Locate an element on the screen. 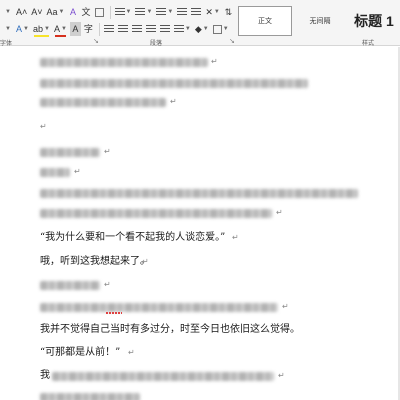  distributed-icon is located at coordinates (164, 29).